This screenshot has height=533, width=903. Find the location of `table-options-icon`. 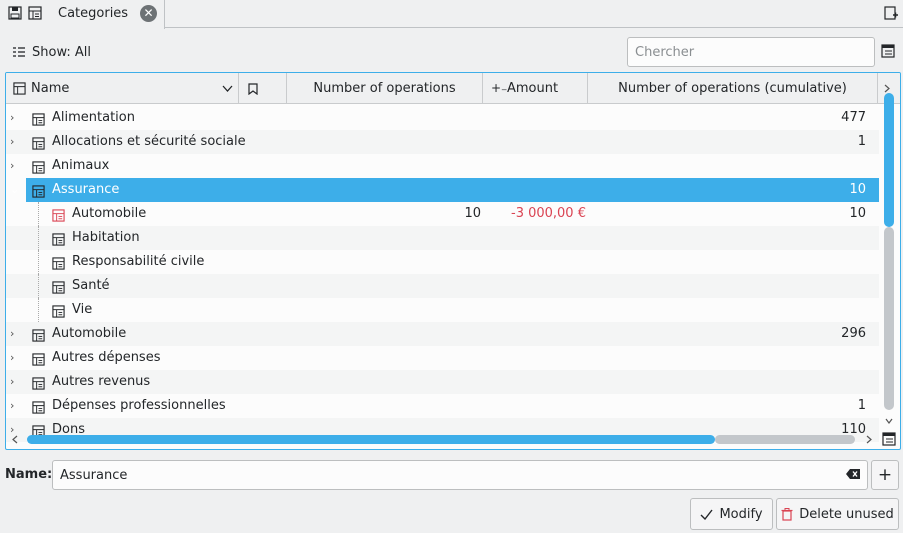

table-options-icon is located at coordinates (889, 439).